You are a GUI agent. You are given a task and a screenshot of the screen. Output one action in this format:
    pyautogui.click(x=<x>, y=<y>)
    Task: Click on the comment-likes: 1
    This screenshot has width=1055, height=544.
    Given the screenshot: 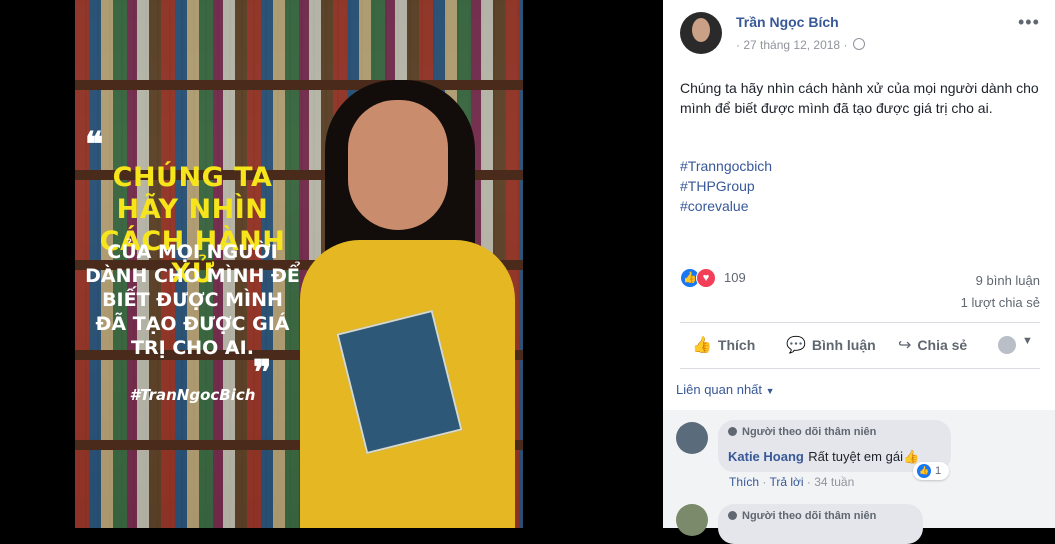 What is the action you would take?
    pyautogui.click(x=938, y=471)
    